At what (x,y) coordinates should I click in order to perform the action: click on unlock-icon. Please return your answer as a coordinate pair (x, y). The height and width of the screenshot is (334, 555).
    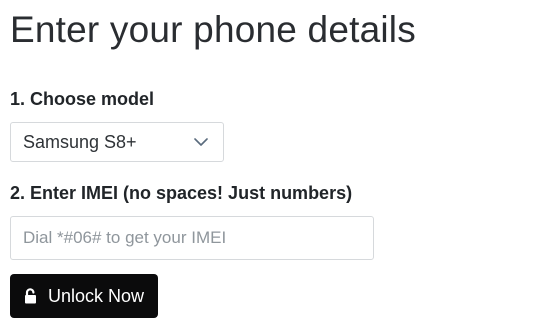
    Looking at the image, I should click on (32, 296).